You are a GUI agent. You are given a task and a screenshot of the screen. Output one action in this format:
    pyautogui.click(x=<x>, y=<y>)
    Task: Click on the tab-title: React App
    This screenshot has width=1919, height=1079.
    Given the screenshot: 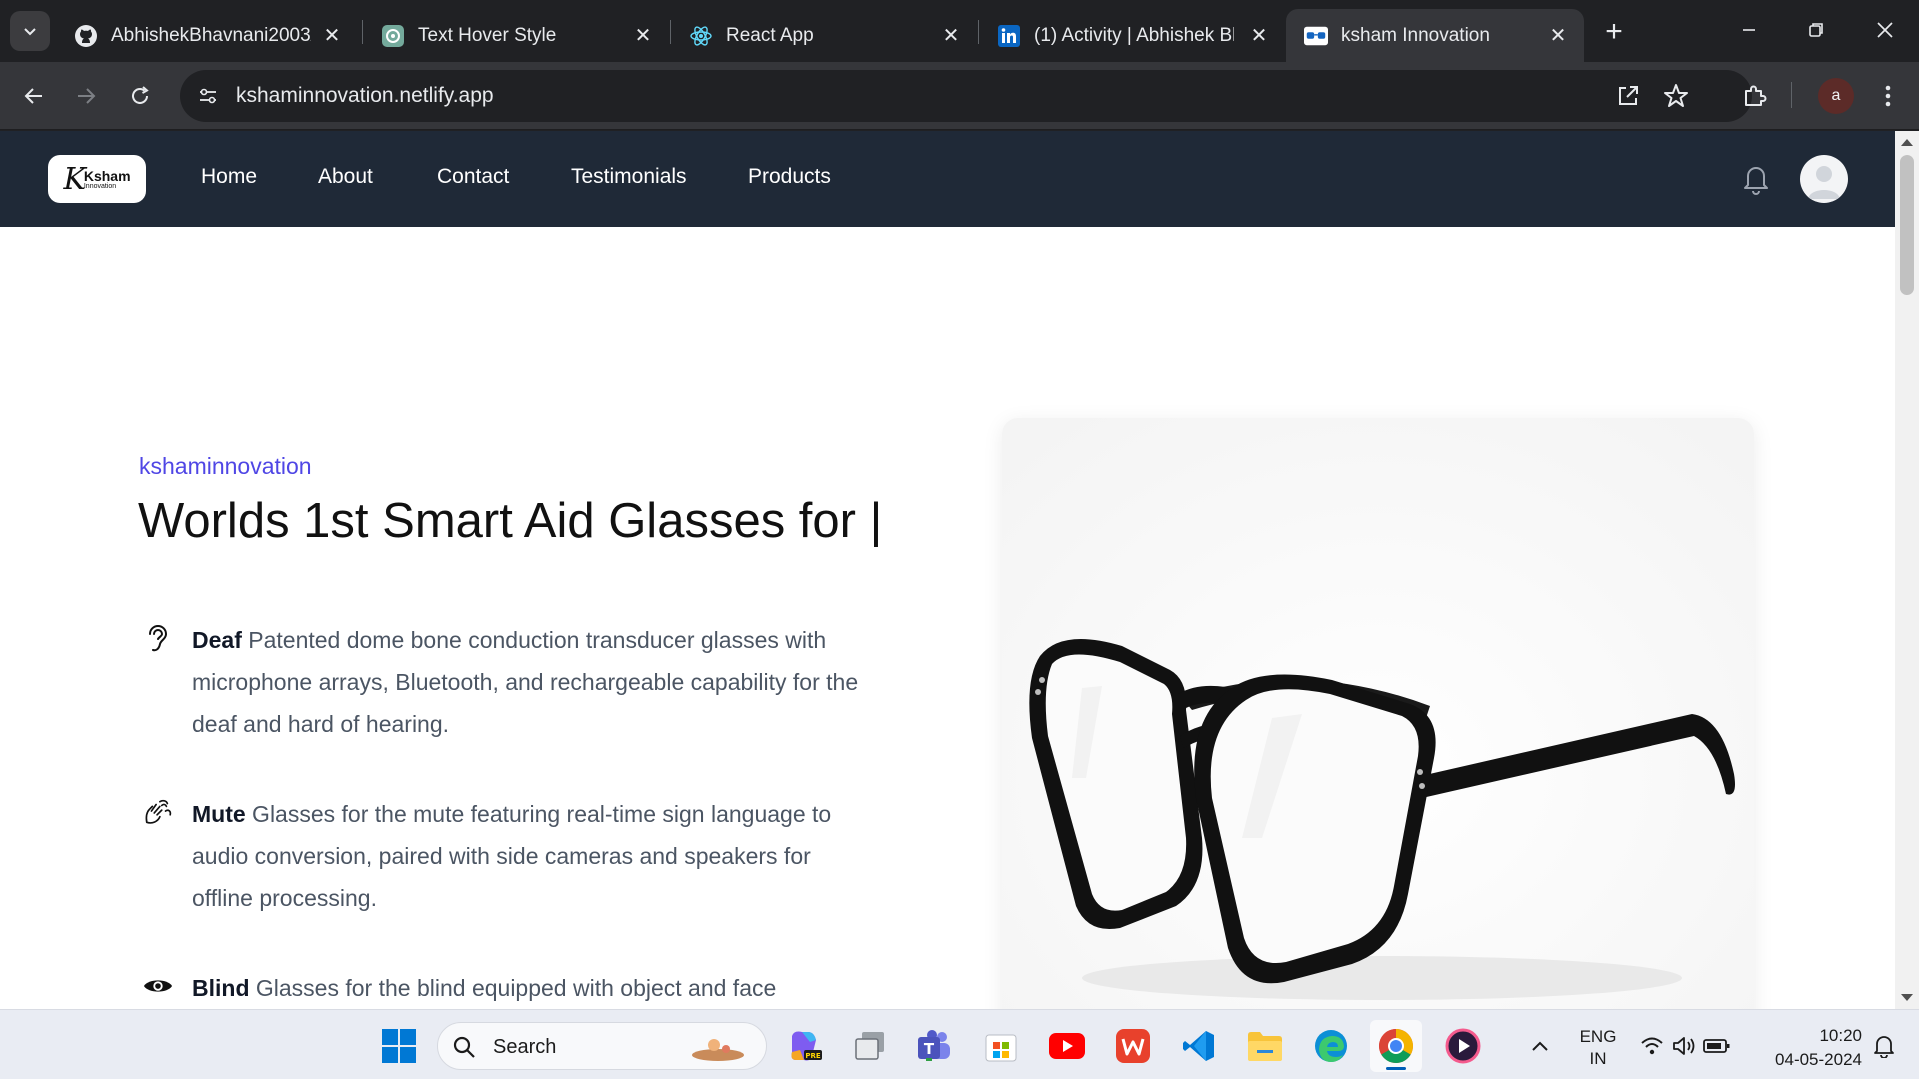 What is the action you would take?
    pyautogui.click(x=770, y=35)
    